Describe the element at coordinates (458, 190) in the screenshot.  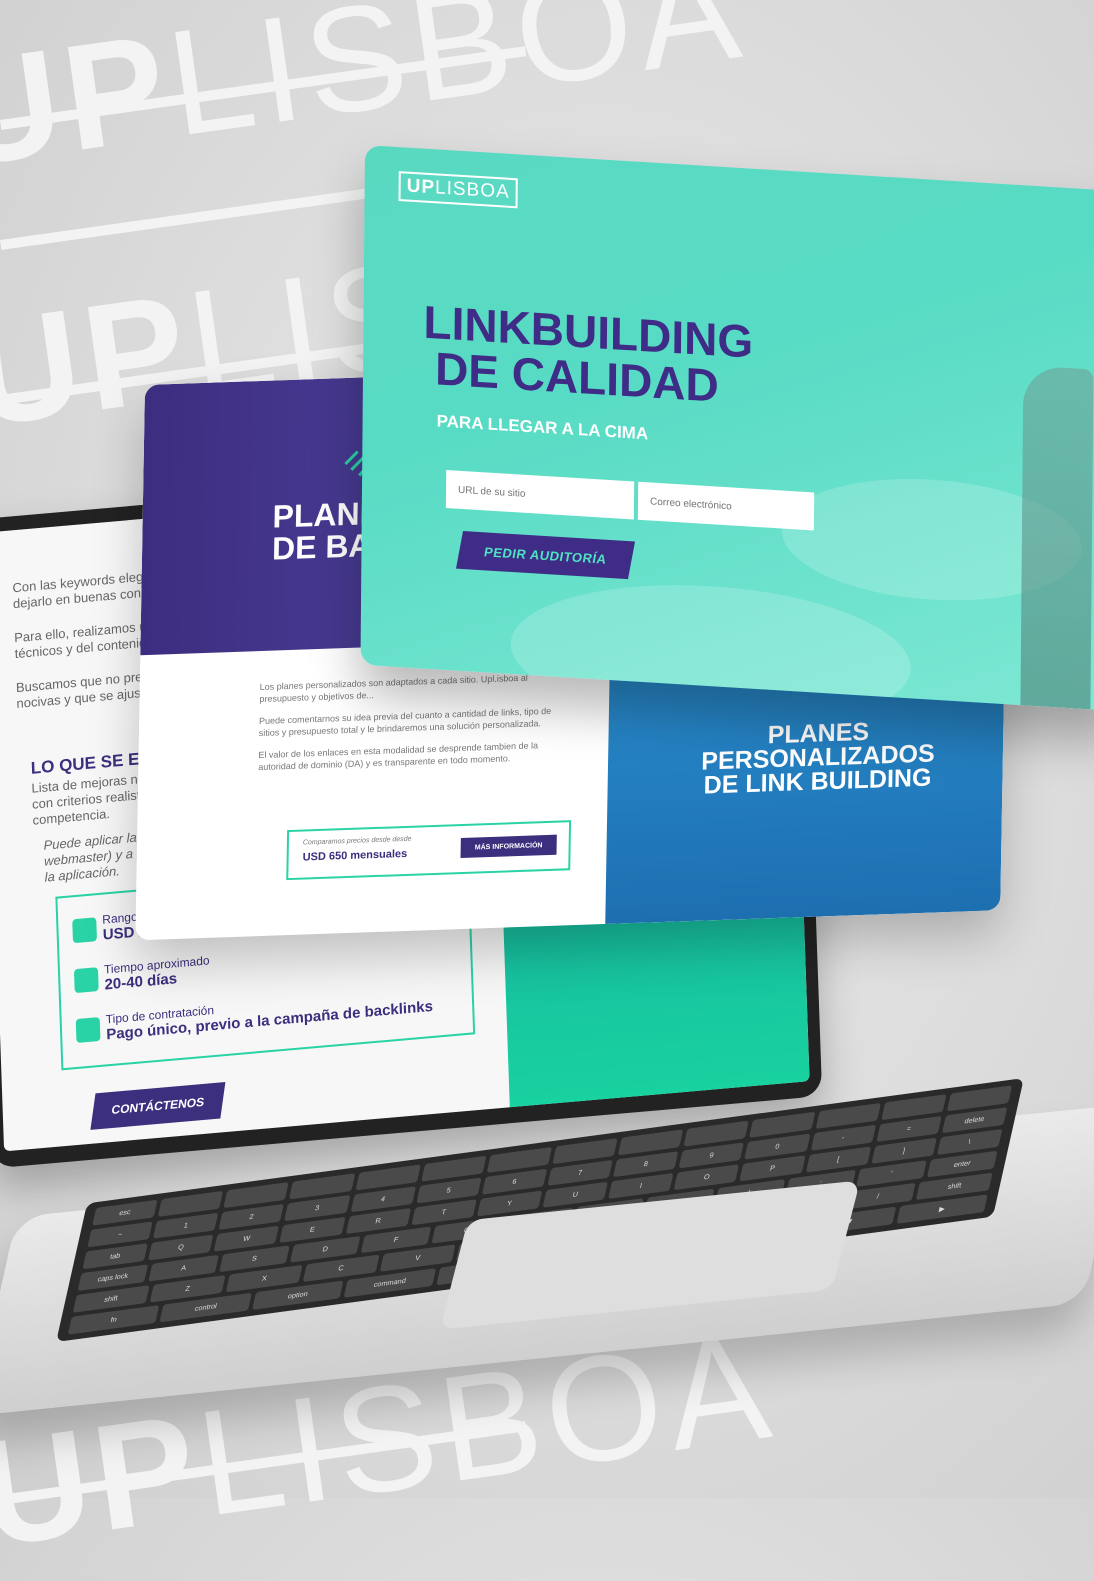
I see `uplisboa-logo: UPLISBOA` at that location.